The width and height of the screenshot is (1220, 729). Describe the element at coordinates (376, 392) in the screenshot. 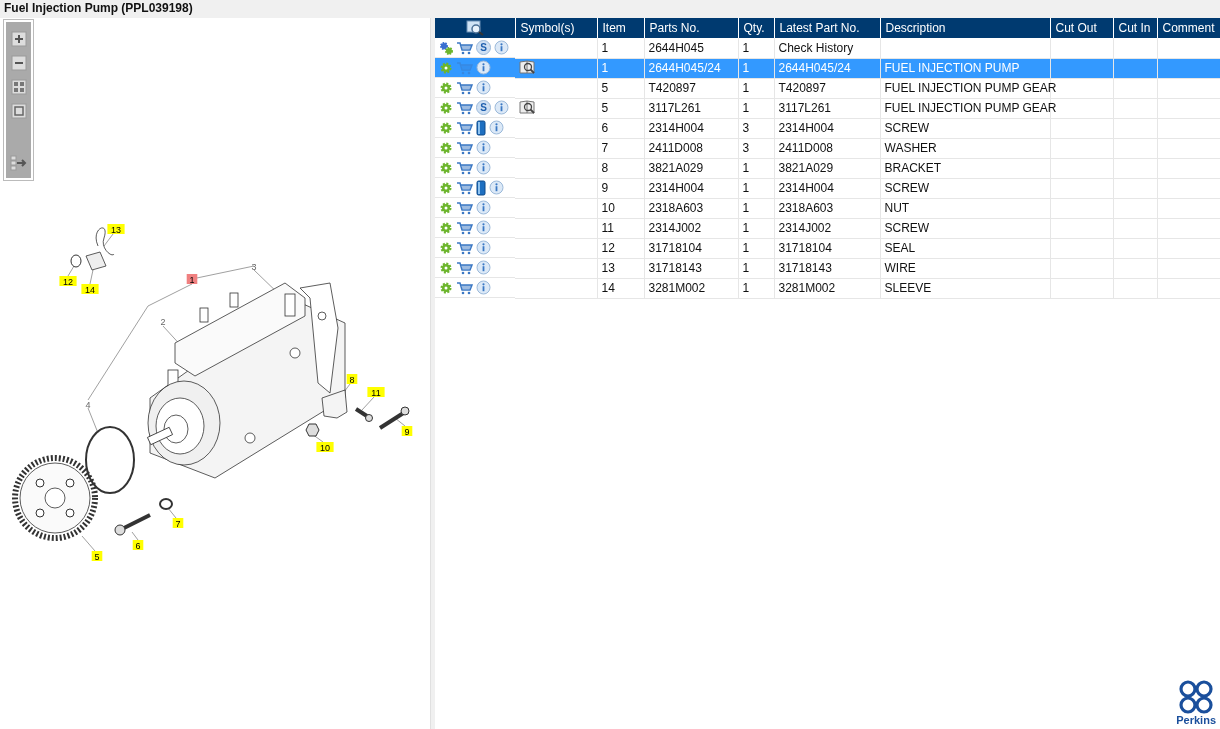

I see `callout-label: 11` at that location.